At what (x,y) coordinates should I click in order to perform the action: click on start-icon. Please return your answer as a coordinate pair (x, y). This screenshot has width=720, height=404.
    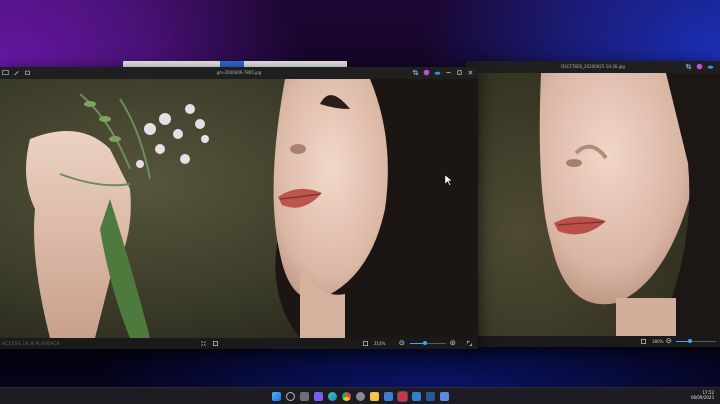
    Looking at the image, I should click on (276, 396).